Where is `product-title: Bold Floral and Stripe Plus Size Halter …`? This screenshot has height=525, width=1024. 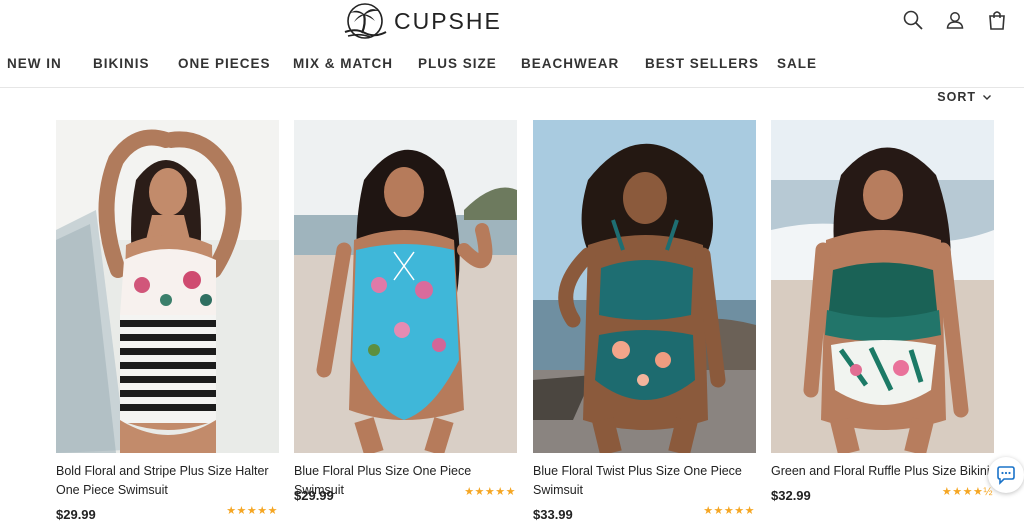 product-title: Bold Floral and Stripe Plus Size Halter … is located at coordinates (167, 481).